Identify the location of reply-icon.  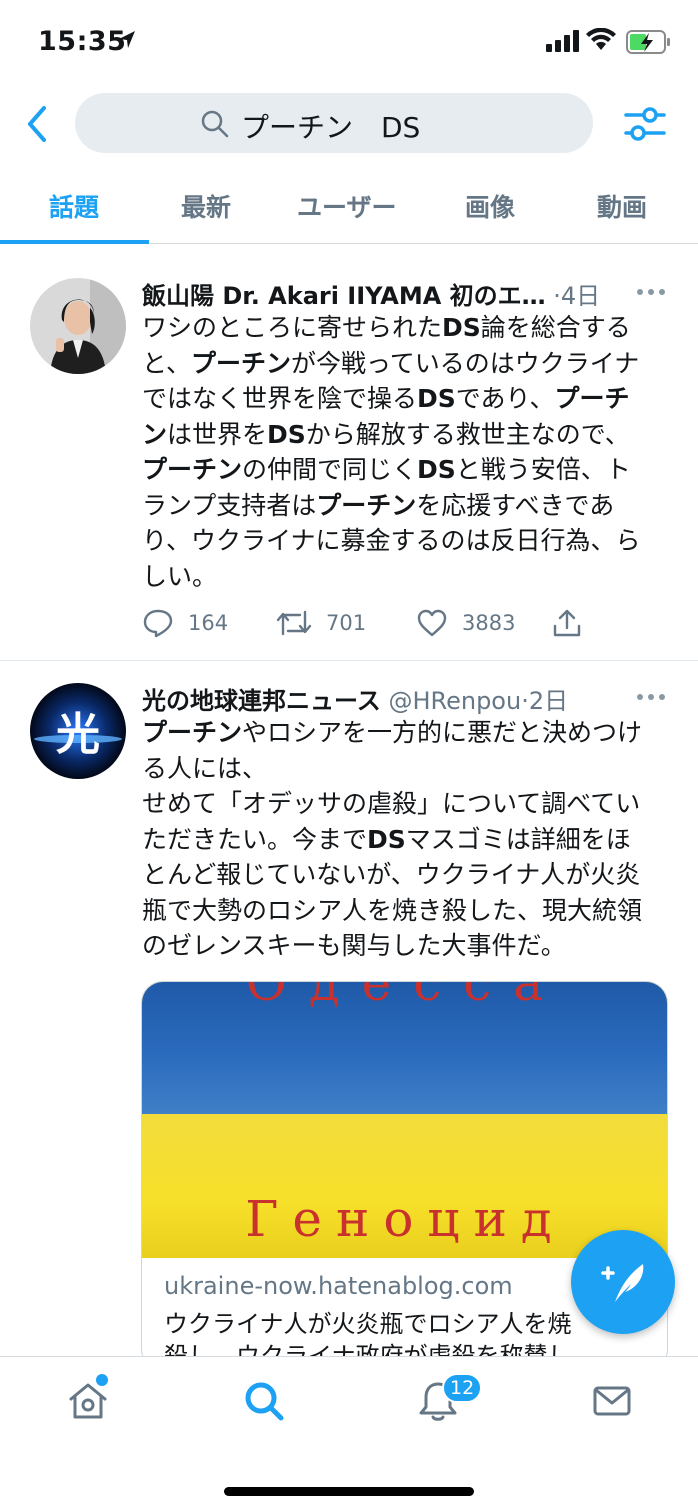
(158, 623).